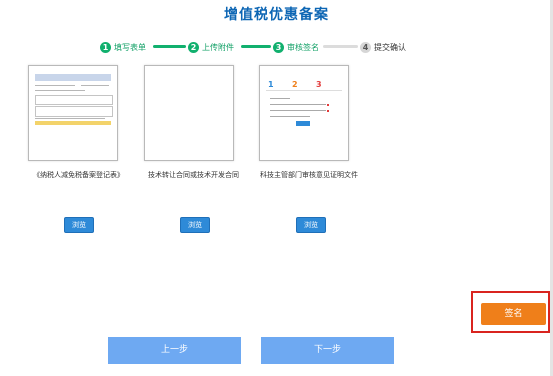  What do you see at coordinates (304, 113) in the screenshot?
I see `document-thumbnail-3: 1 2 3` at bounding box center [304, 113].